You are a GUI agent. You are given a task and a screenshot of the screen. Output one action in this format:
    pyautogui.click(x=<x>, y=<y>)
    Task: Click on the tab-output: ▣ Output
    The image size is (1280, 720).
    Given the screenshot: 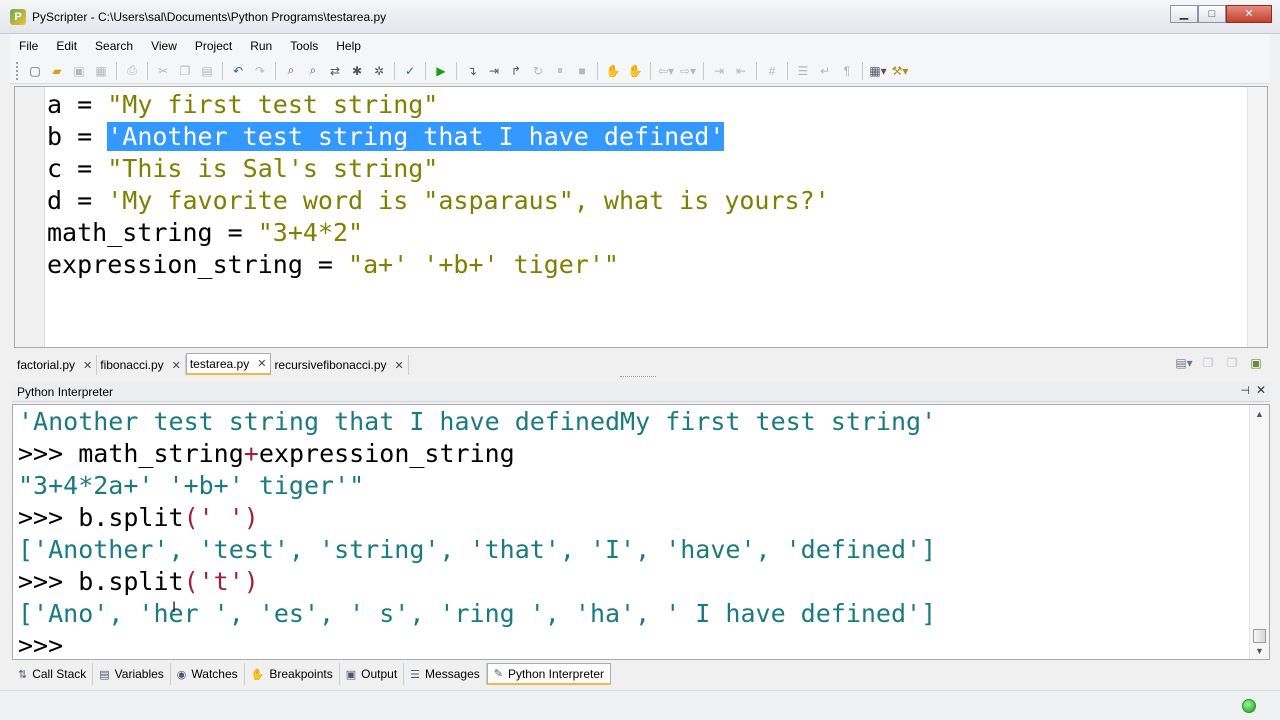 What is the action you would take?
    pyautogui.click(x=372, y=674)
    